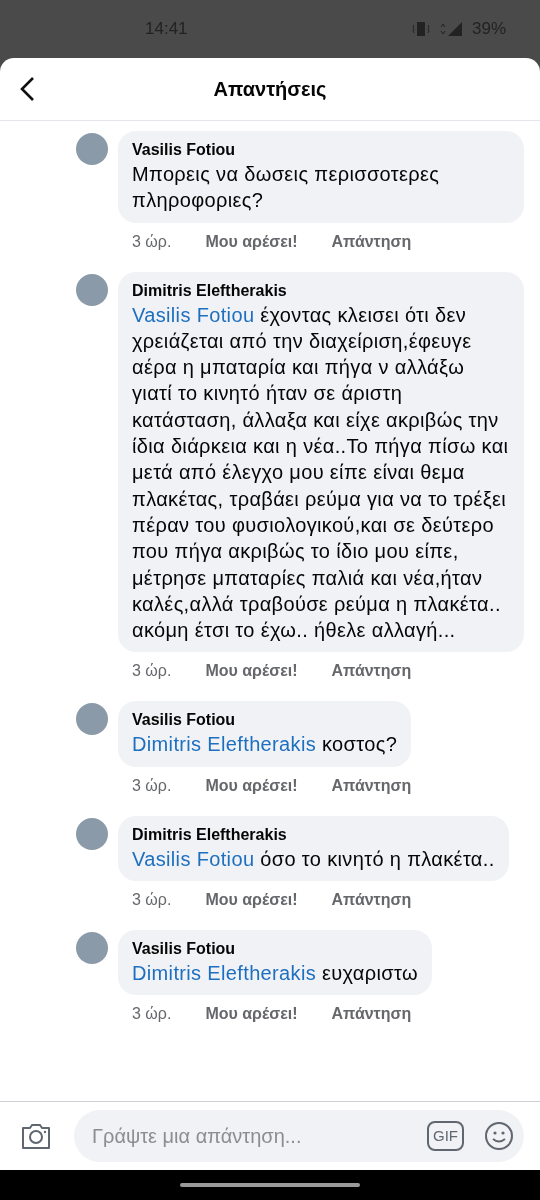 The height and width of the screenshot is (1200, 540). I want to click on comment-text: Dimitris Eleftherakis ευχαριστω, so click(275, 974).